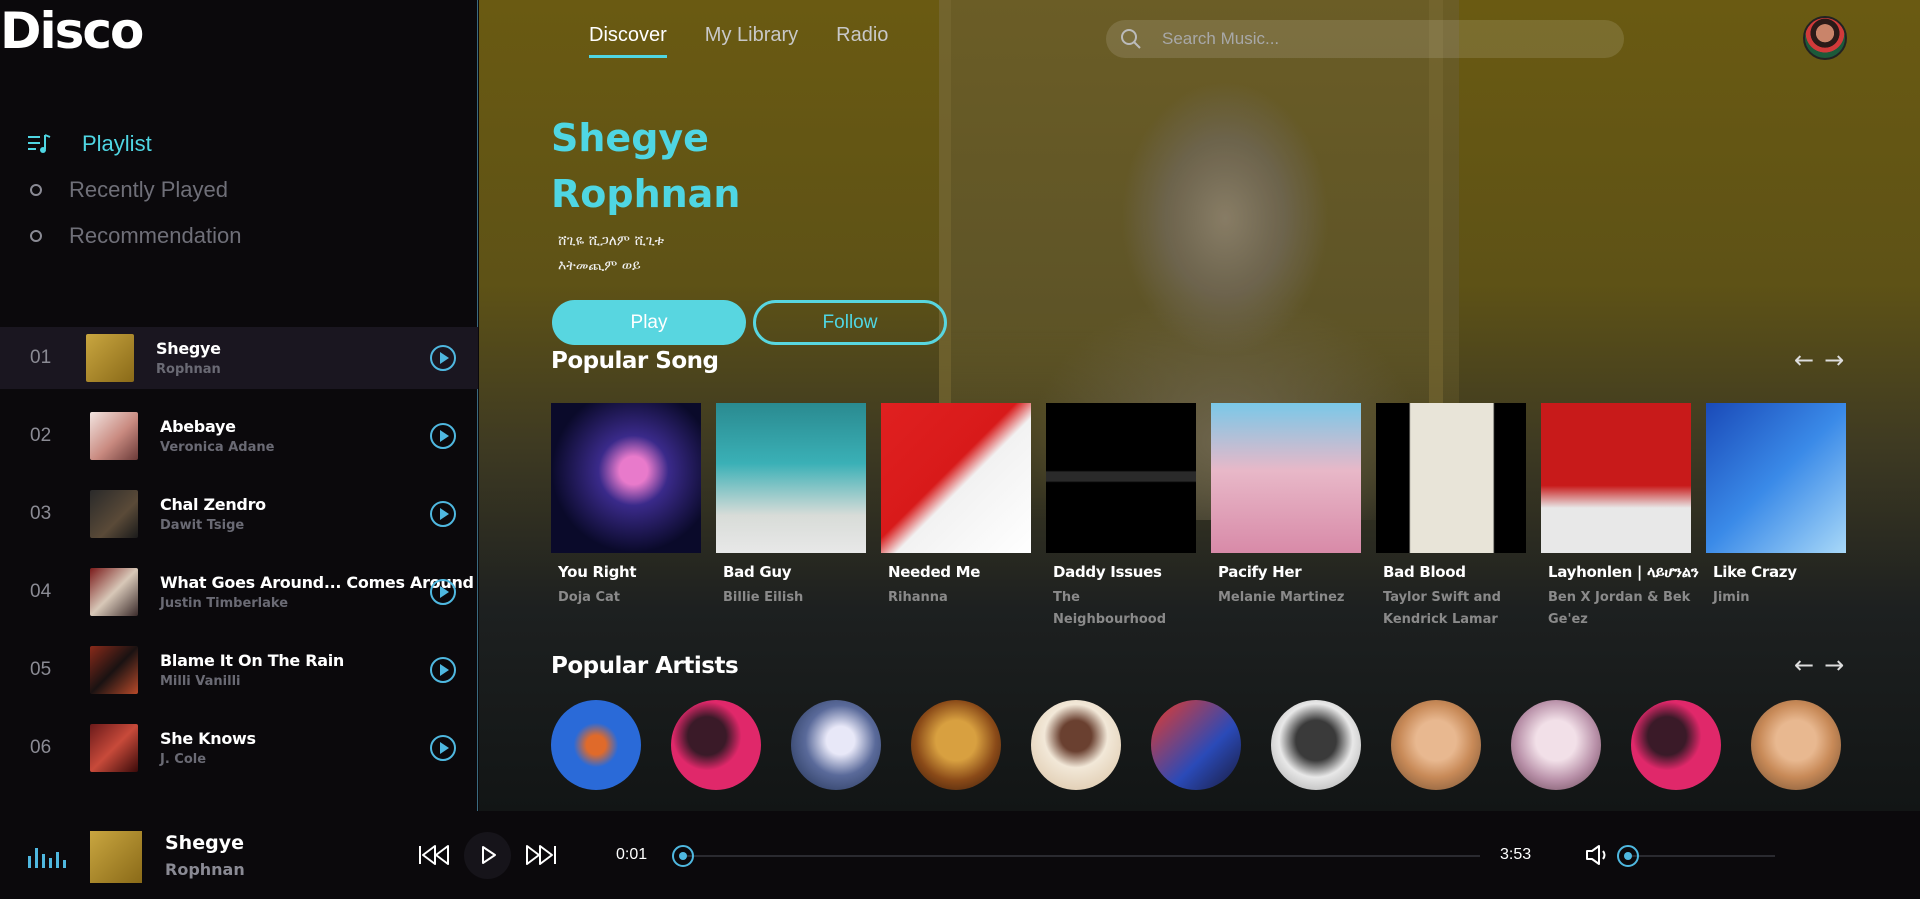 The image size is (1920, 899). I want to click on song-artist: Melanie Martinez, so click(1281, 597).